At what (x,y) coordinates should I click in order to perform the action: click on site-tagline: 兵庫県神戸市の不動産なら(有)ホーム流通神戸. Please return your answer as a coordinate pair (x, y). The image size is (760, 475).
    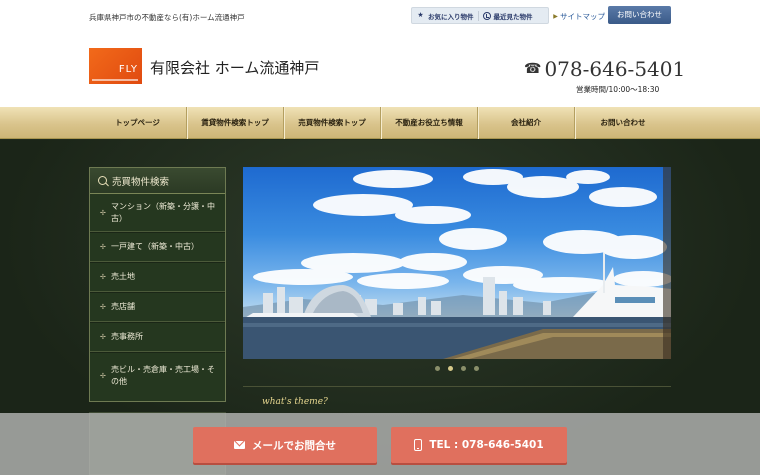
    Looking at the image, I should click on (167, 17).